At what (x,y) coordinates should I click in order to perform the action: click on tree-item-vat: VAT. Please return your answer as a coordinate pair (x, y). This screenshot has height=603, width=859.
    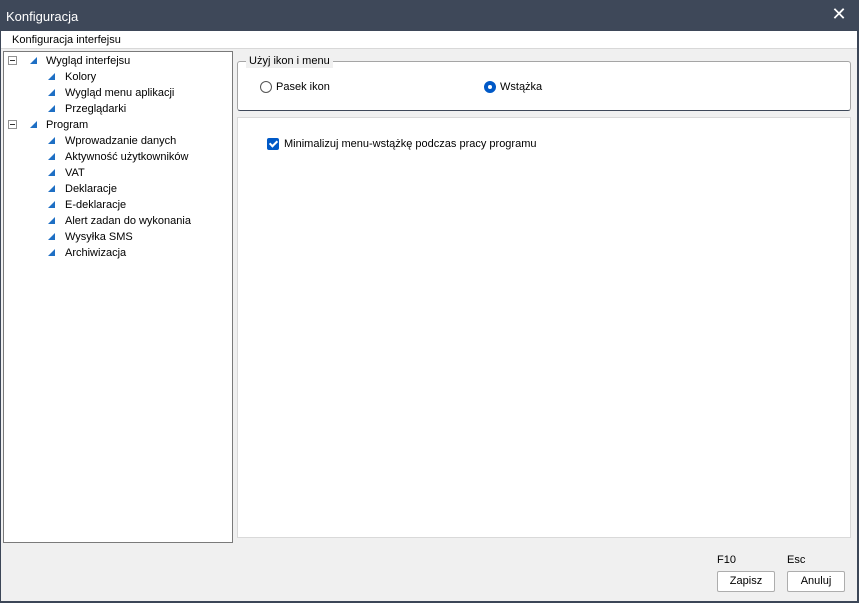
    Looking at the image, I should click on (118, 173).